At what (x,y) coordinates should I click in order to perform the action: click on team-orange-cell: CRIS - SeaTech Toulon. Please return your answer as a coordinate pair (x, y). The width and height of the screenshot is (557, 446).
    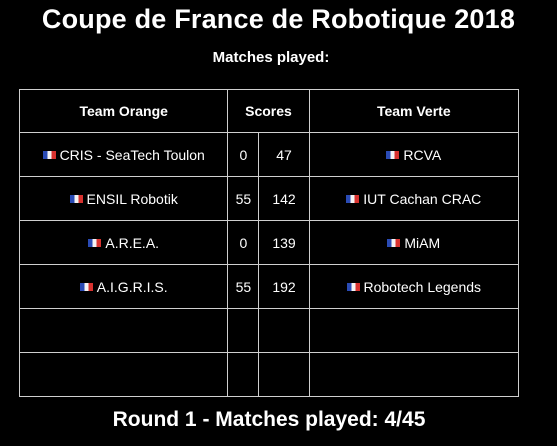
    Looking at the image, I should click on (123, 154).